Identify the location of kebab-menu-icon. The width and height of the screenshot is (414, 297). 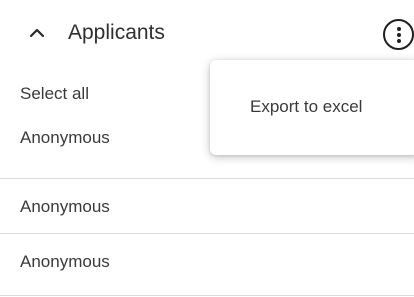
(399, 29).